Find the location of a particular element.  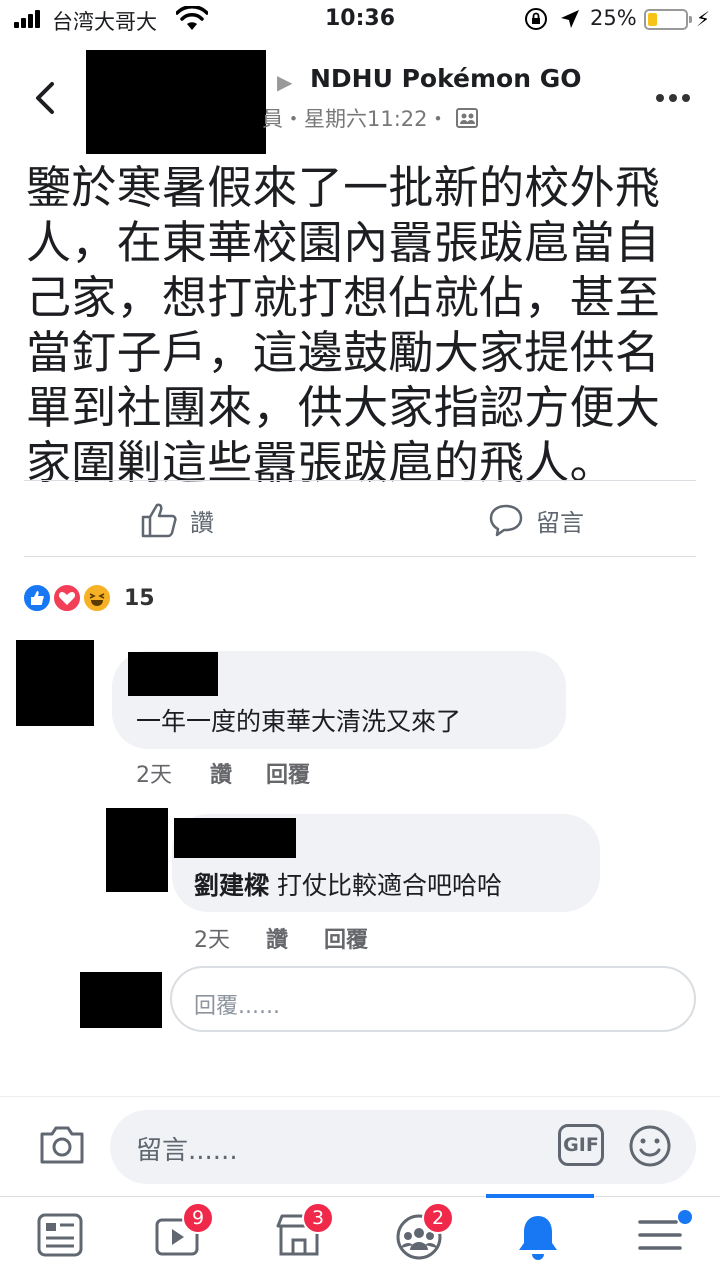

battery-fill is located at coordinates (652, 19).